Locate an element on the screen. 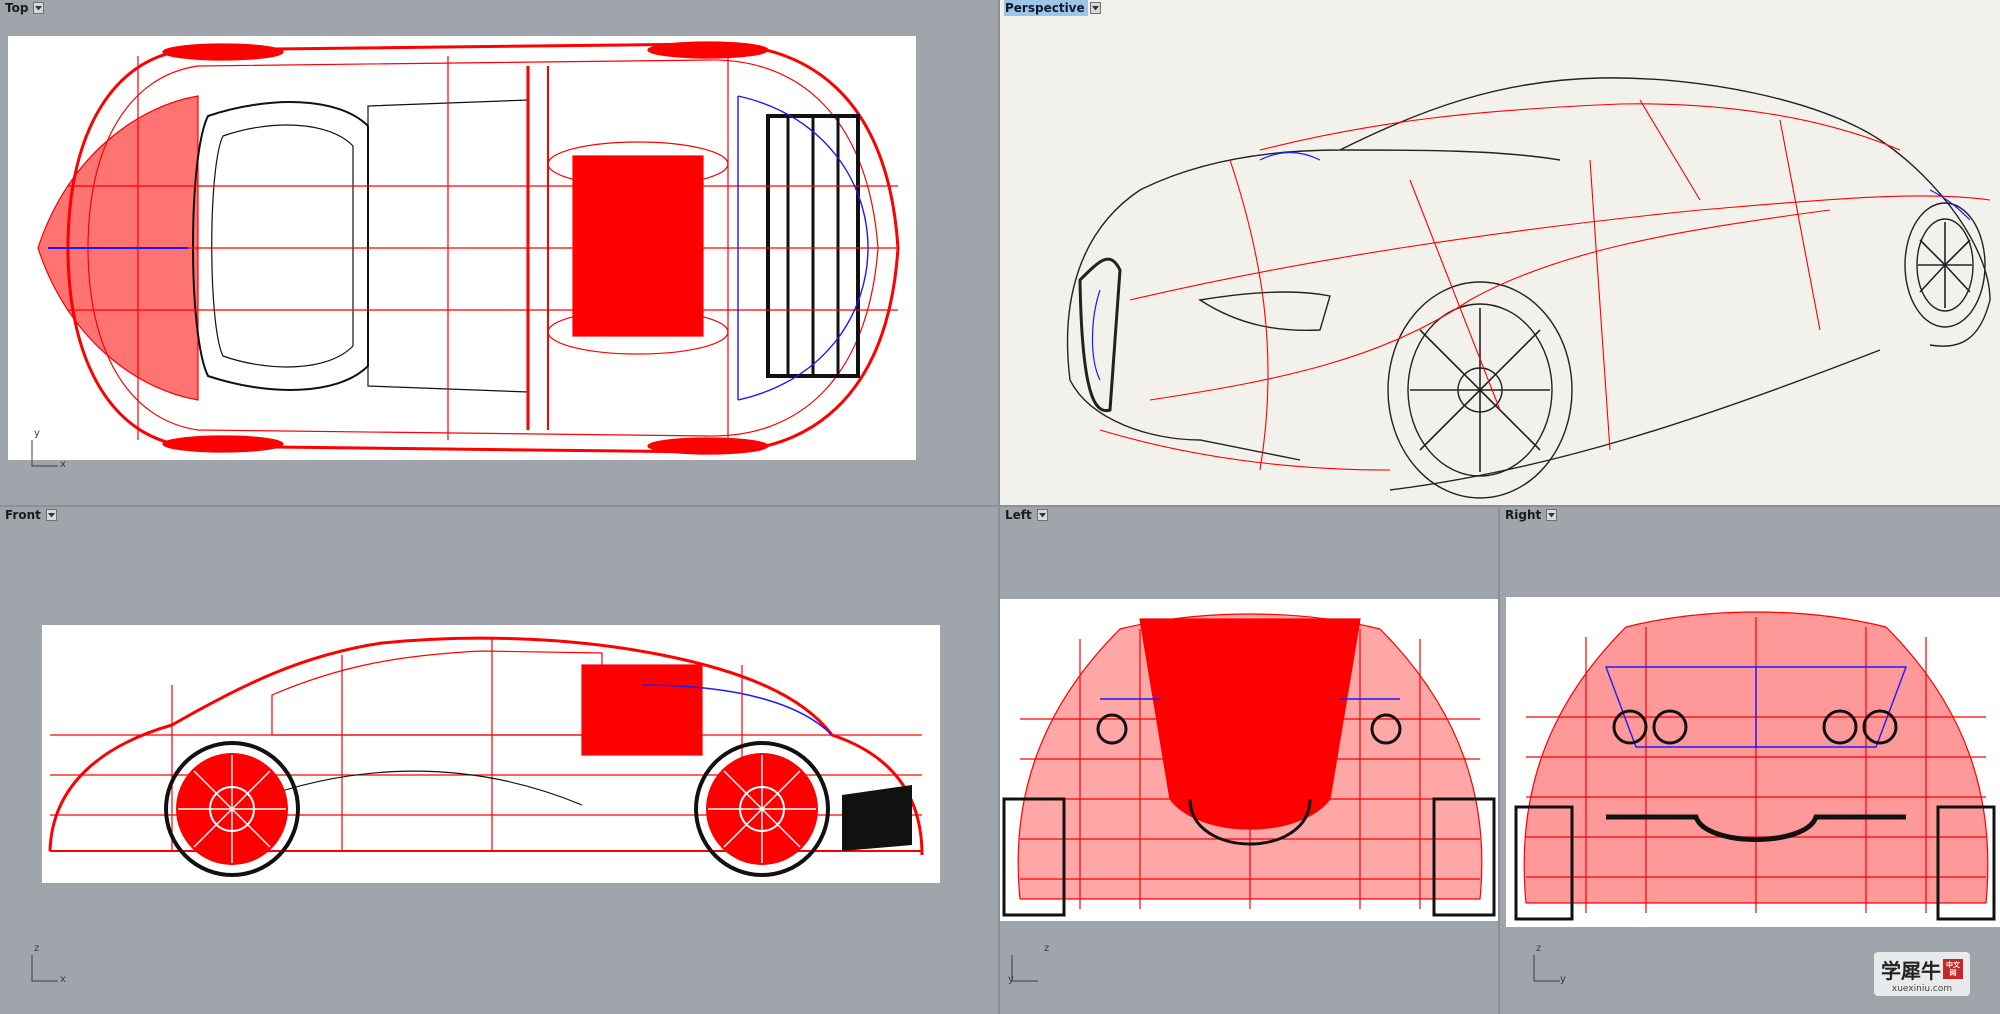  car-wireframe-rear-left is located at coordinates (1249, 765).